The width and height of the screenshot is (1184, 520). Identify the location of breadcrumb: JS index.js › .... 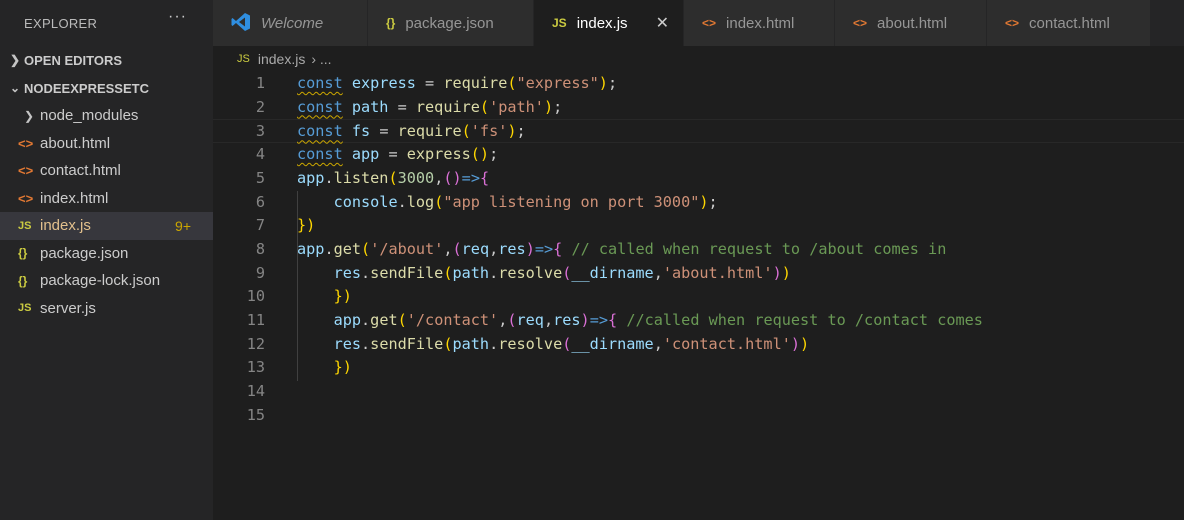
(698, 59).